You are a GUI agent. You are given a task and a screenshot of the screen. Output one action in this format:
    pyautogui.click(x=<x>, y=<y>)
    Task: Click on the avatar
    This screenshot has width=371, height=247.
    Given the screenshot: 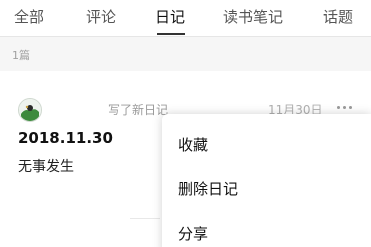 What is the action you would take?
    pyautogui.click(x=30, y=110)
    